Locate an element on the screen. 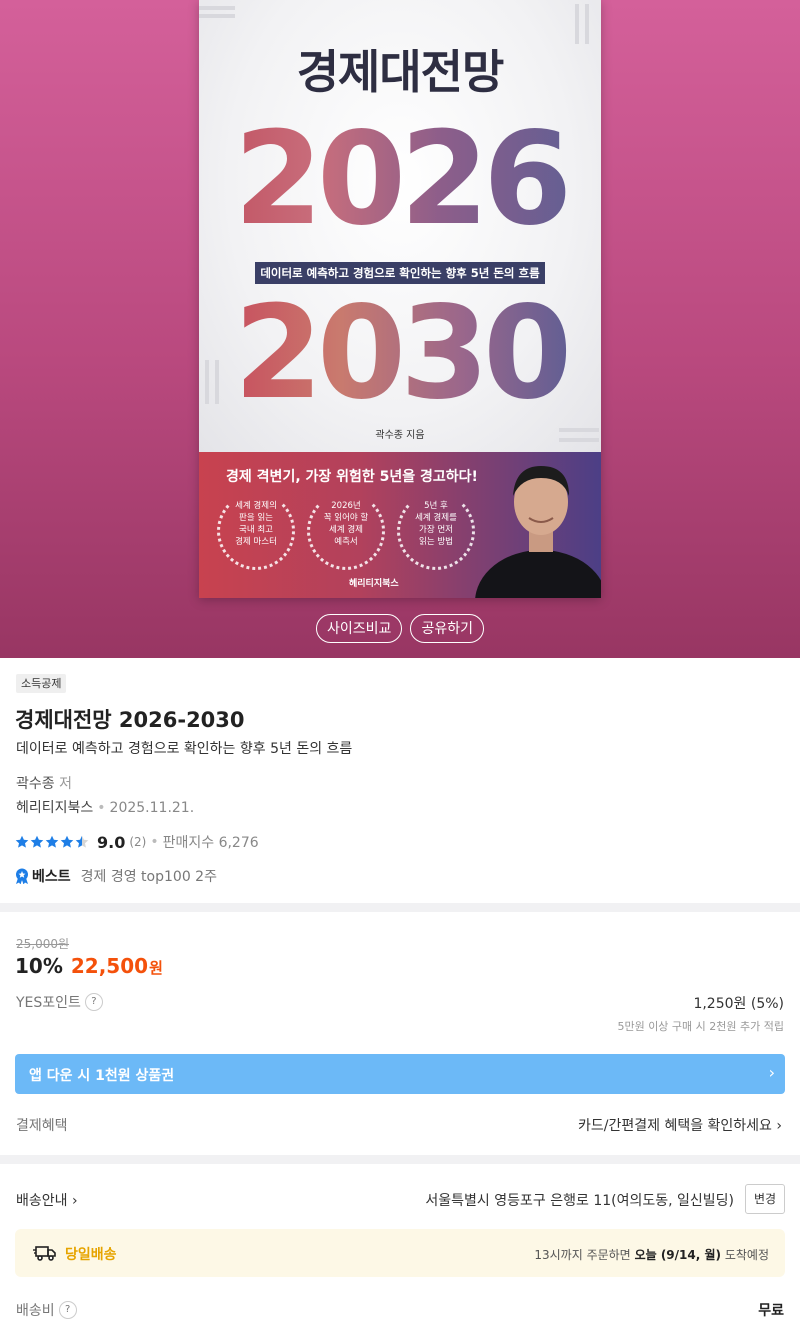  author-info: 곽수종 저 is located at coordinates (44, 783).